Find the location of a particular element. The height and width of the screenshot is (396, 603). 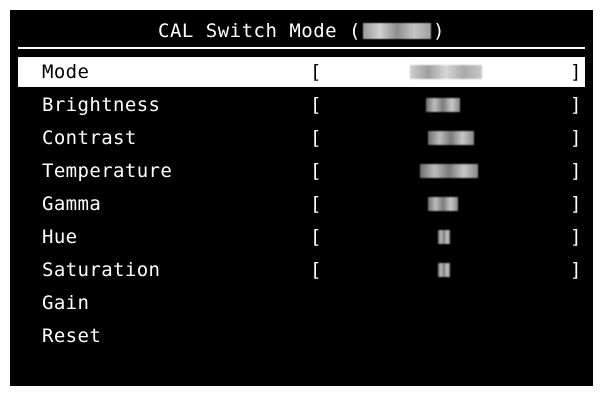

menu-item-contrast: Contrast [ ] is located at coordinates (301, 138).